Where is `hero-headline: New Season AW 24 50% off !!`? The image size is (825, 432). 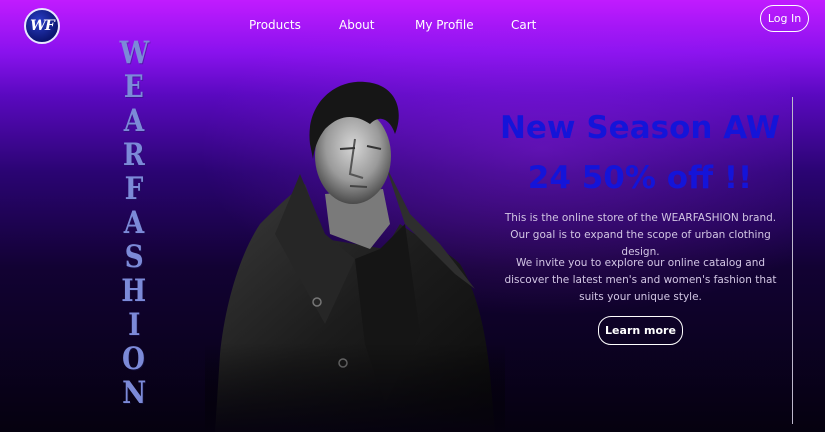
hero-headline: New Season AW 24 50% off !! is located at coordinates (640, 153).